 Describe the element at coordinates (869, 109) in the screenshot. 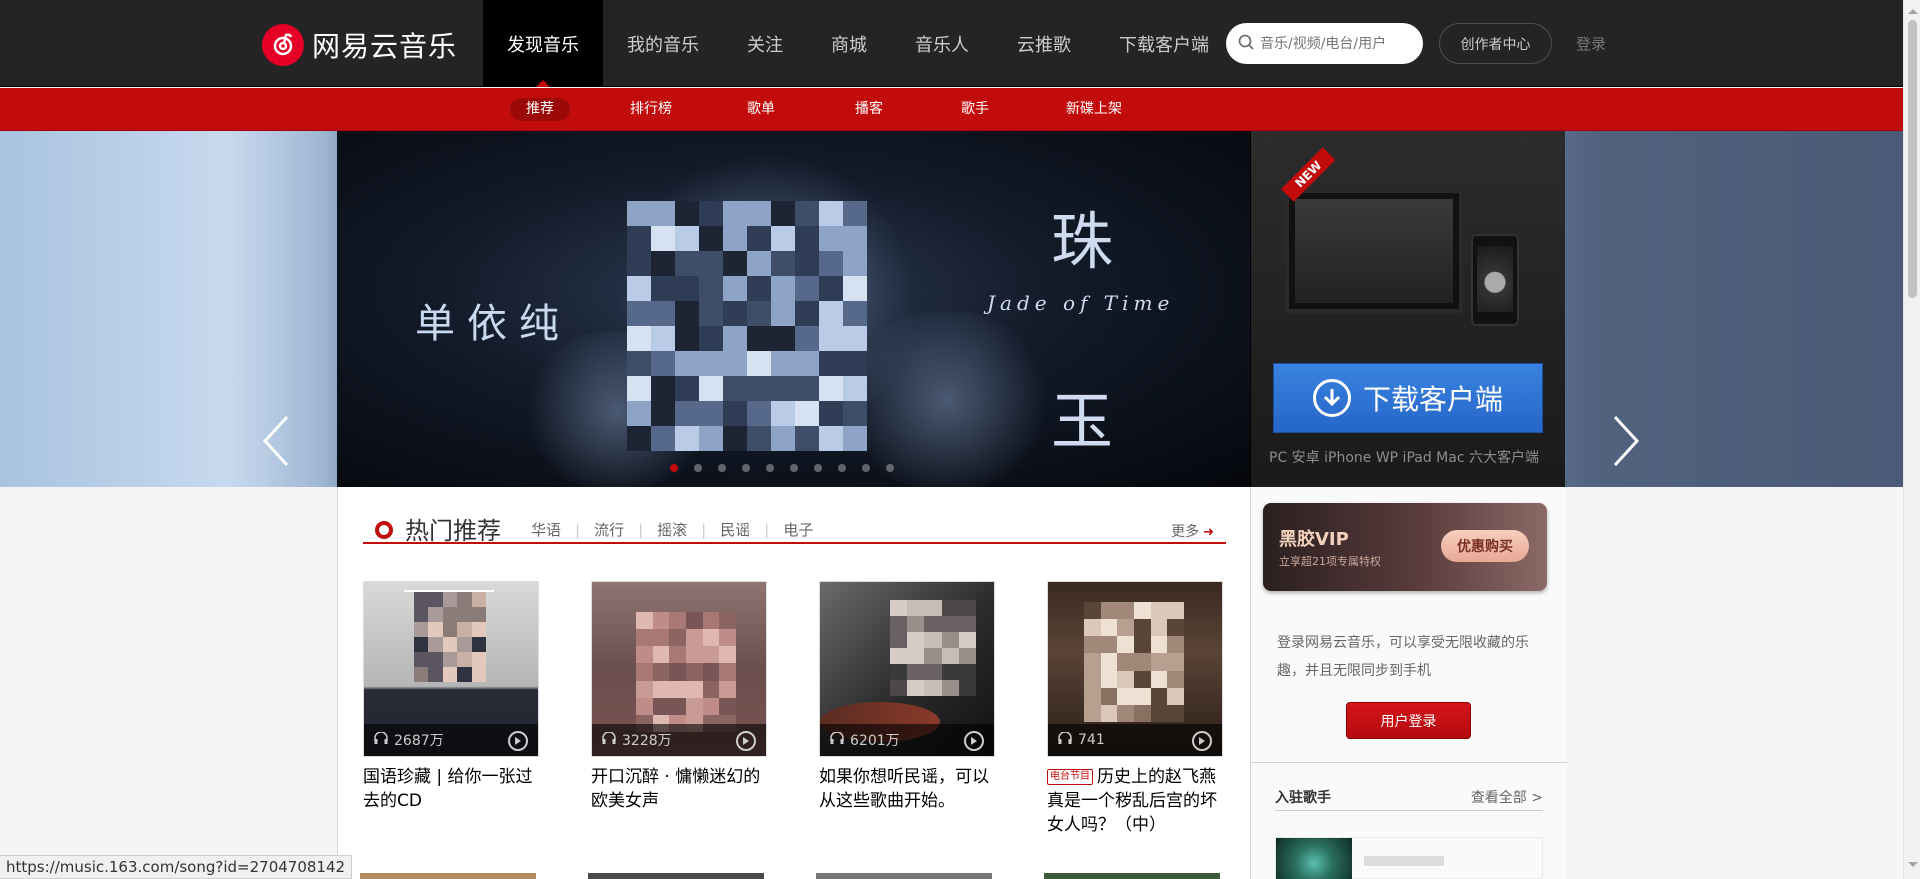

I see `subnav-podcasts: 播客` at that location.